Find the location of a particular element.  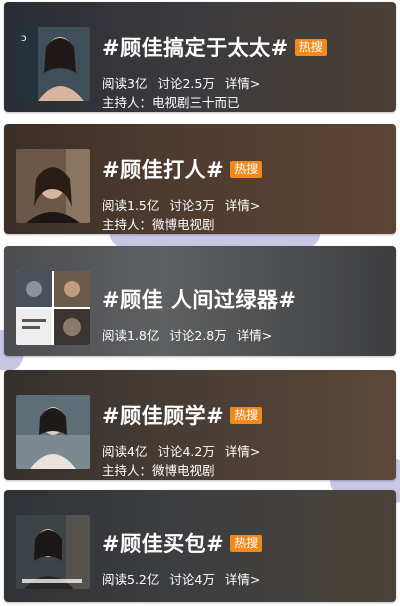

read-count: 阅读1.8亿 is located at coordinates (131, 335).